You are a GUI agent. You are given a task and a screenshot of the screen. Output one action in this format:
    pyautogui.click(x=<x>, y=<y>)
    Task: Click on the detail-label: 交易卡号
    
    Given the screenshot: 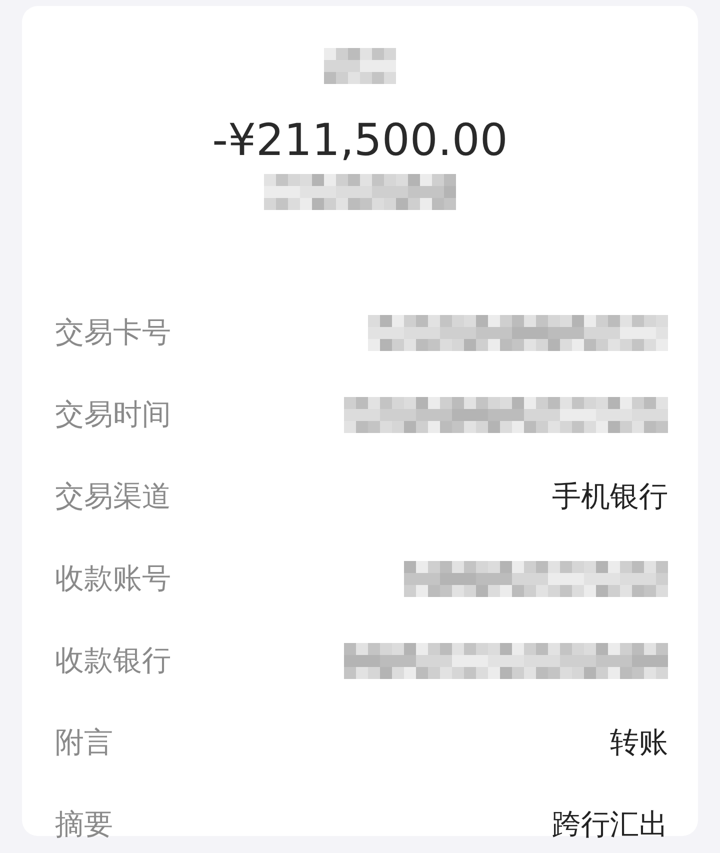 What is the action you would take?
    pyautogui.click(x=113, y=332)
    